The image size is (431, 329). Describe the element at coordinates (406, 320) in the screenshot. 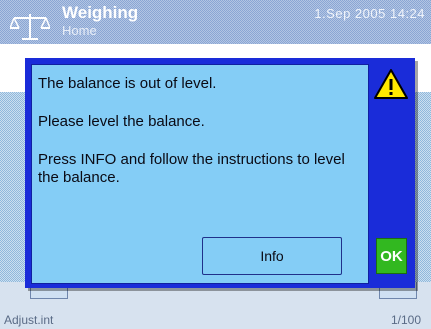

I see `page-indicator-label: 1/100` at that location.